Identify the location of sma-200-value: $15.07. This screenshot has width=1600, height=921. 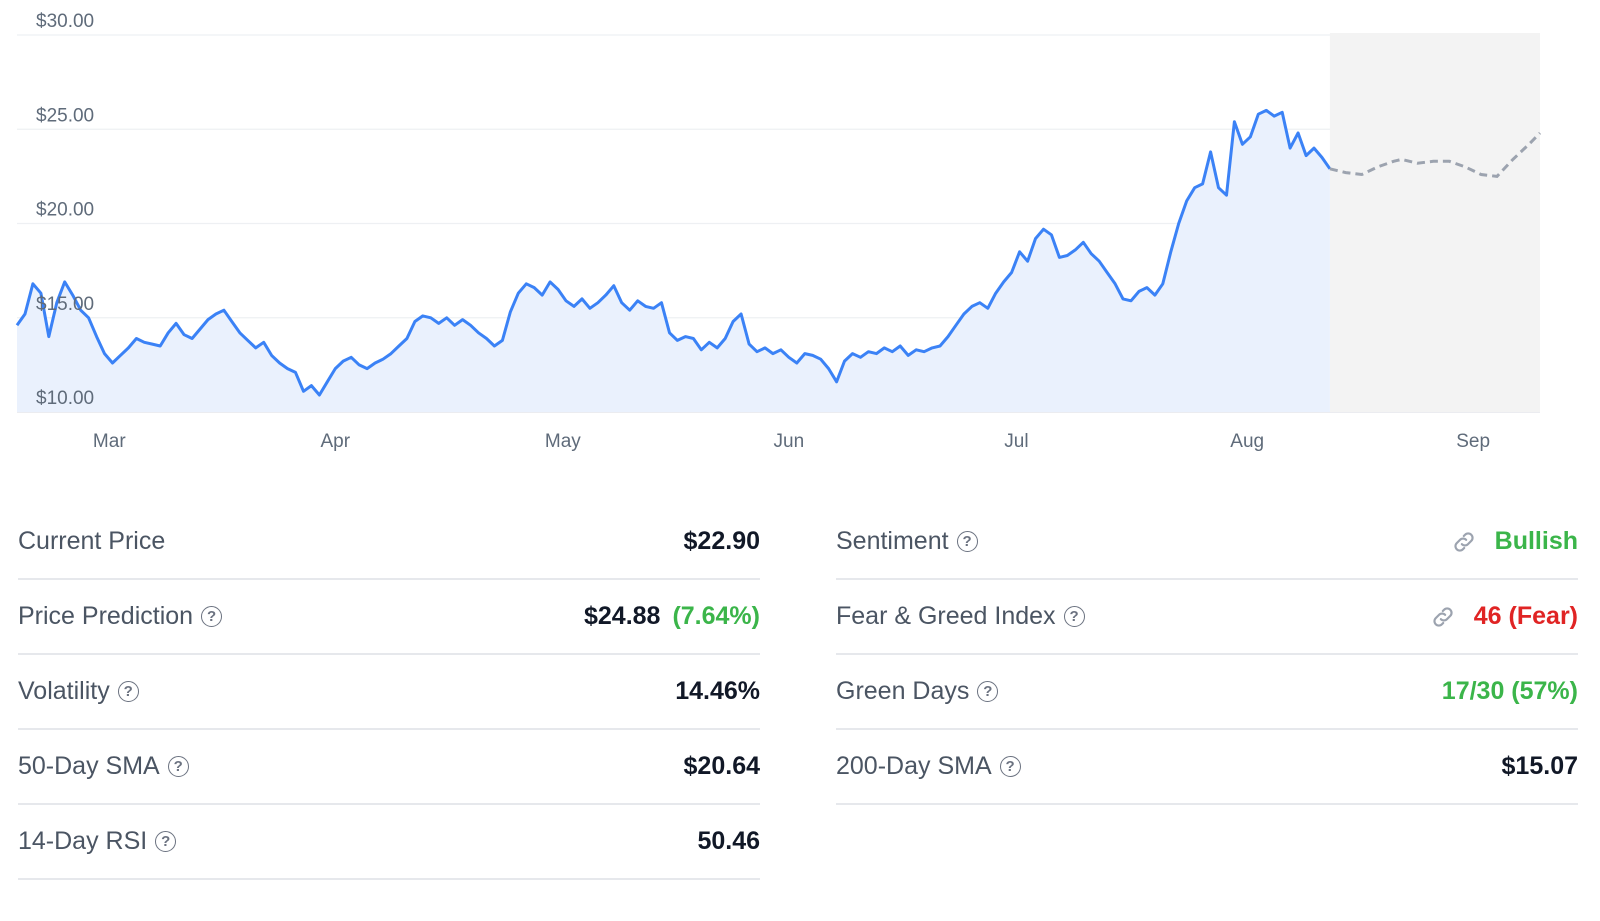
(1539, 766).